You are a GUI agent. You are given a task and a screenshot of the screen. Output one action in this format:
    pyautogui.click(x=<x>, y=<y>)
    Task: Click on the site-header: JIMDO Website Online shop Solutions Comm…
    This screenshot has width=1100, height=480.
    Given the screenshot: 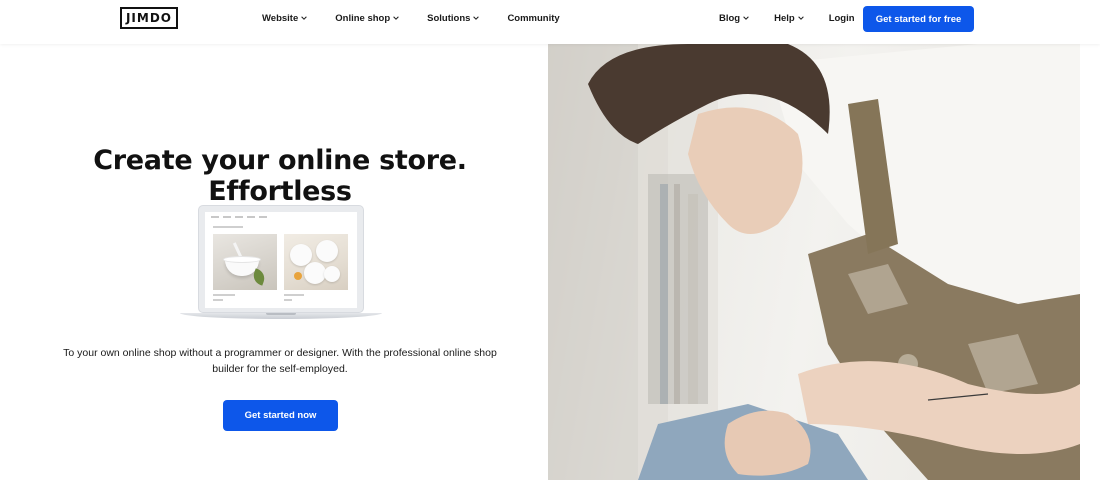 What is the action you would take?
    pyautogui.click(x=550, y=22)
    